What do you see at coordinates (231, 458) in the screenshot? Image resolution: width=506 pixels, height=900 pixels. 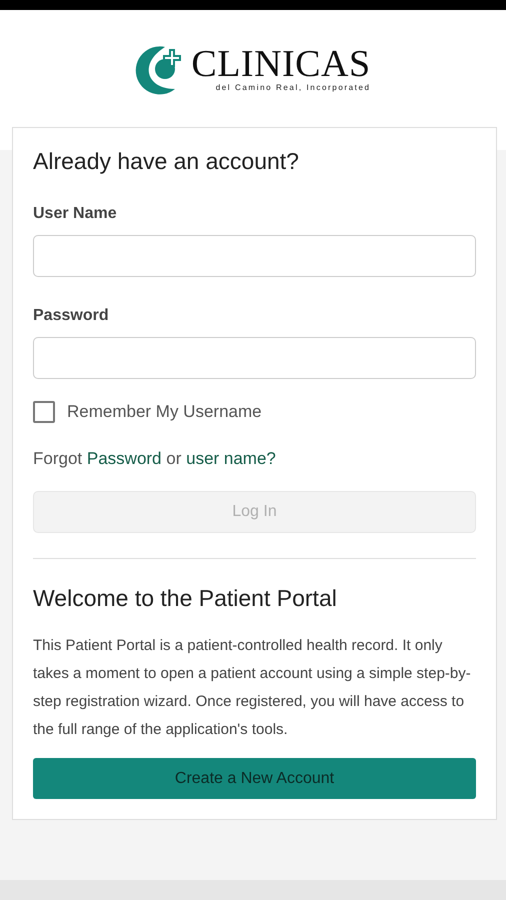 I see `username-link: user name?` at bounding box center [231, 458].